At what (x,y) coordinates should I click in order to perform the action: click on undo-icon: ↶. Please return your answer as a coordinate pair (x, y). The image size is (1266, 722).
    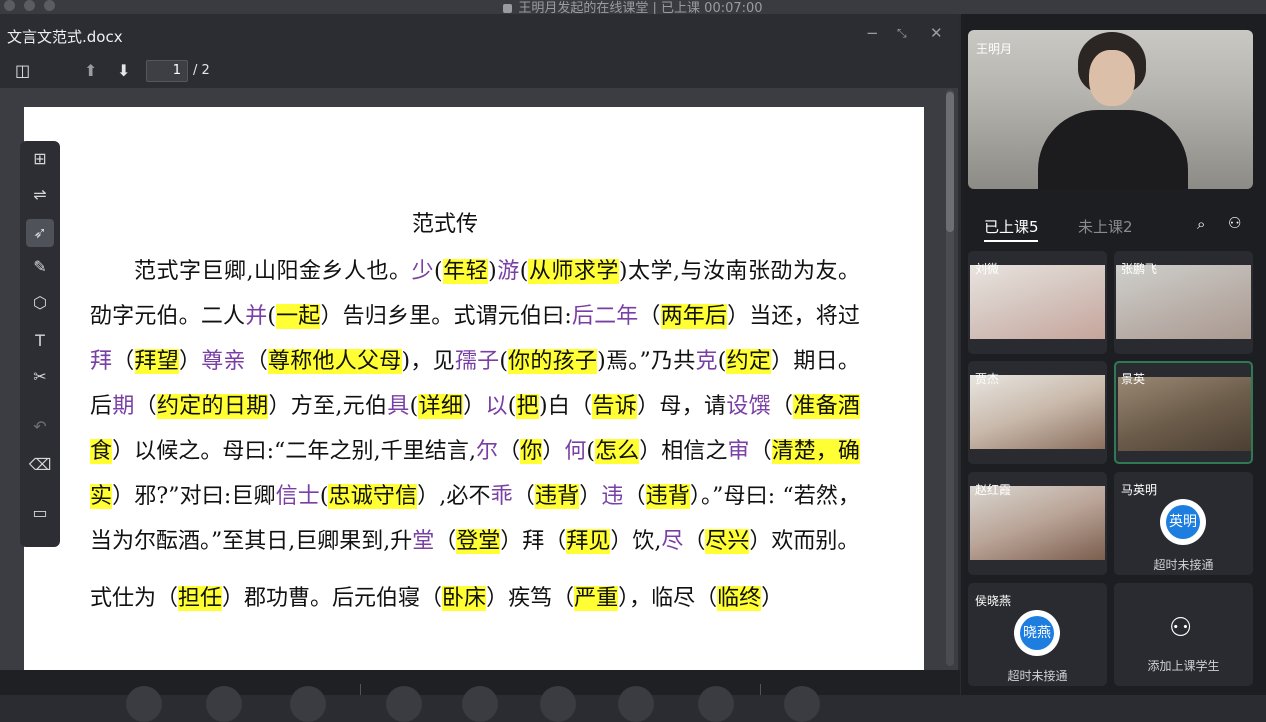
    Looking at the image, I should click on (40, 427).